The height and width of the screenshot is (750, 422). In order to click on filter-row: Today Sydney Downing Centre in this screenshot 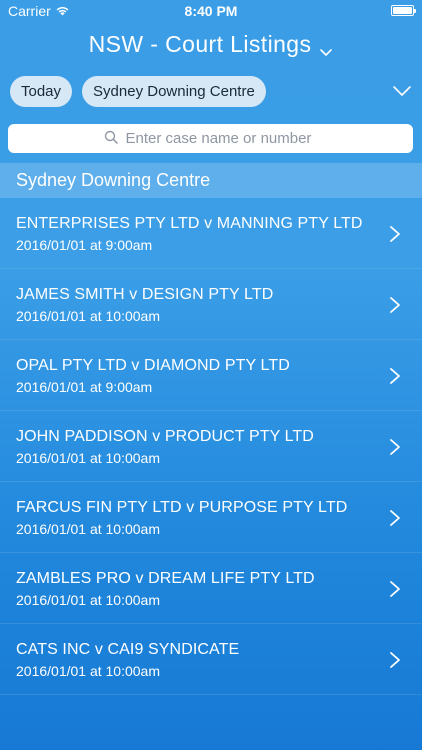, I will do `click(211, 91)`.